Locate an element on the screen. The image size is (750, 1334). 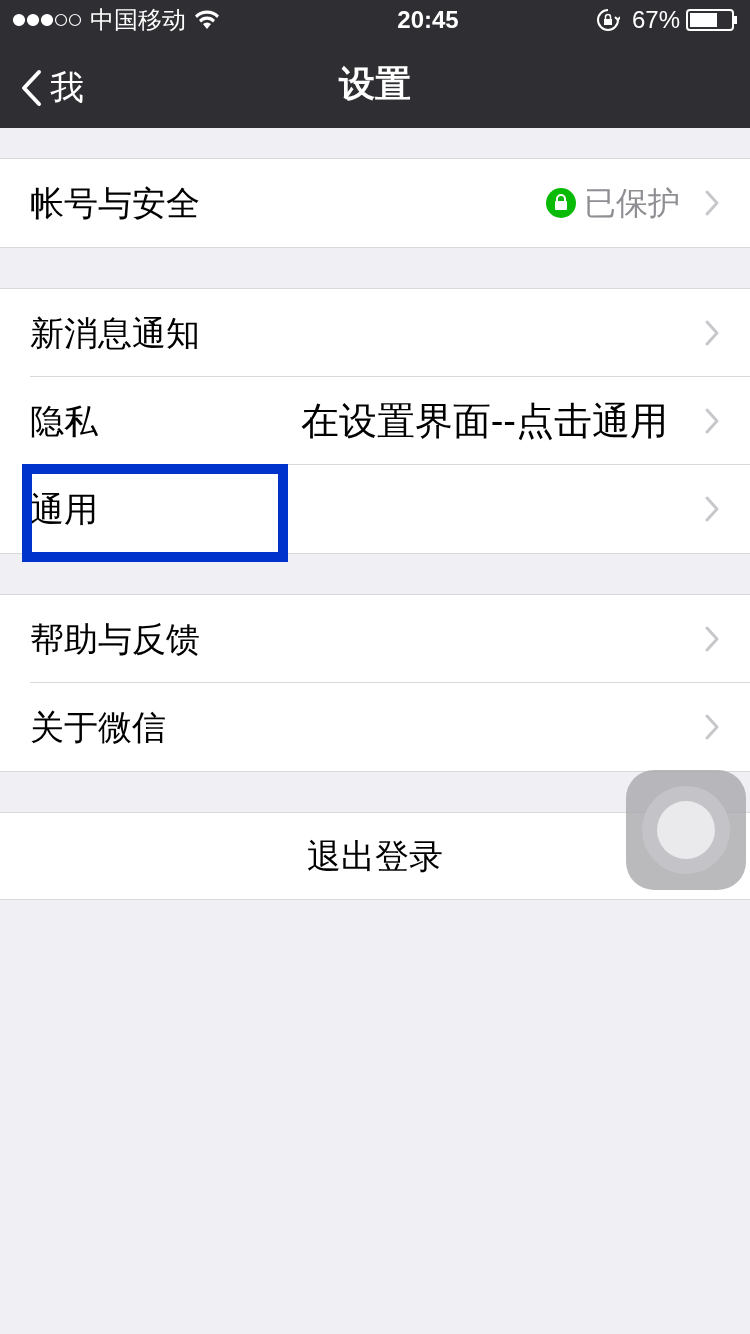
row-label: 帮助与反馈 is located at coordinates (115, 639).